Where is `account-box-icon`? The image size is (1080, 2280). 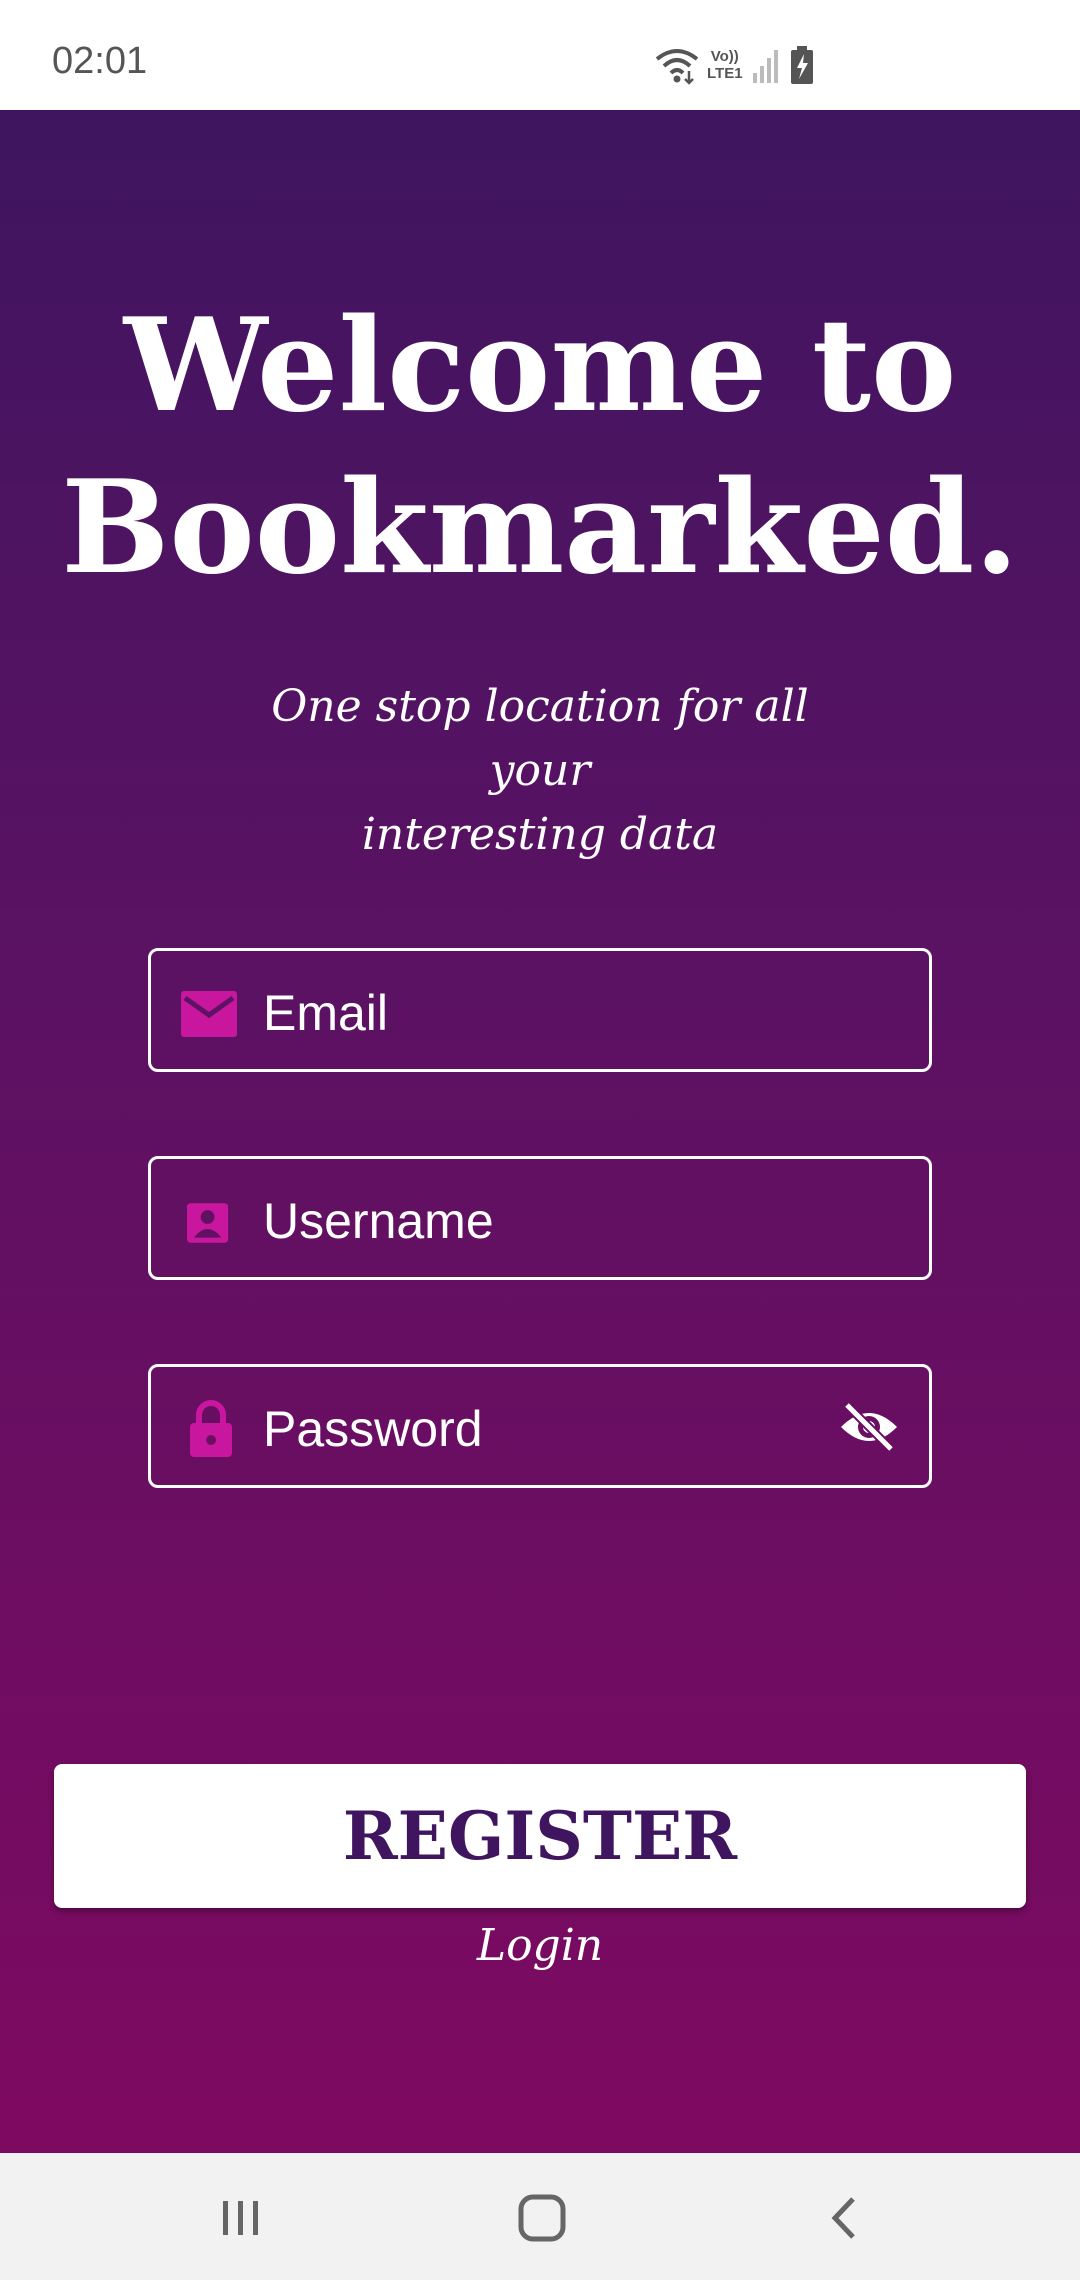
account-box-icon is located at coordinates (208, 1223).